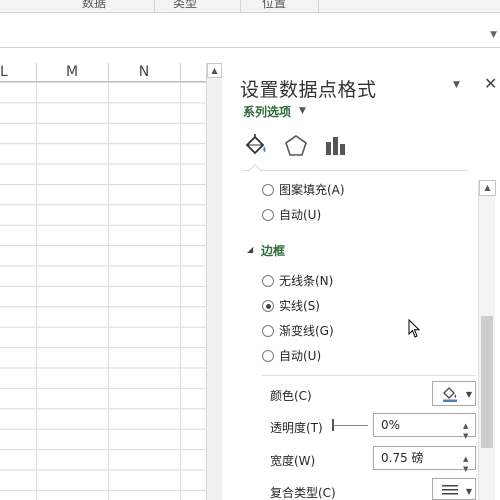  I want to click on width-label: 宽度(W), so click(293, 461).